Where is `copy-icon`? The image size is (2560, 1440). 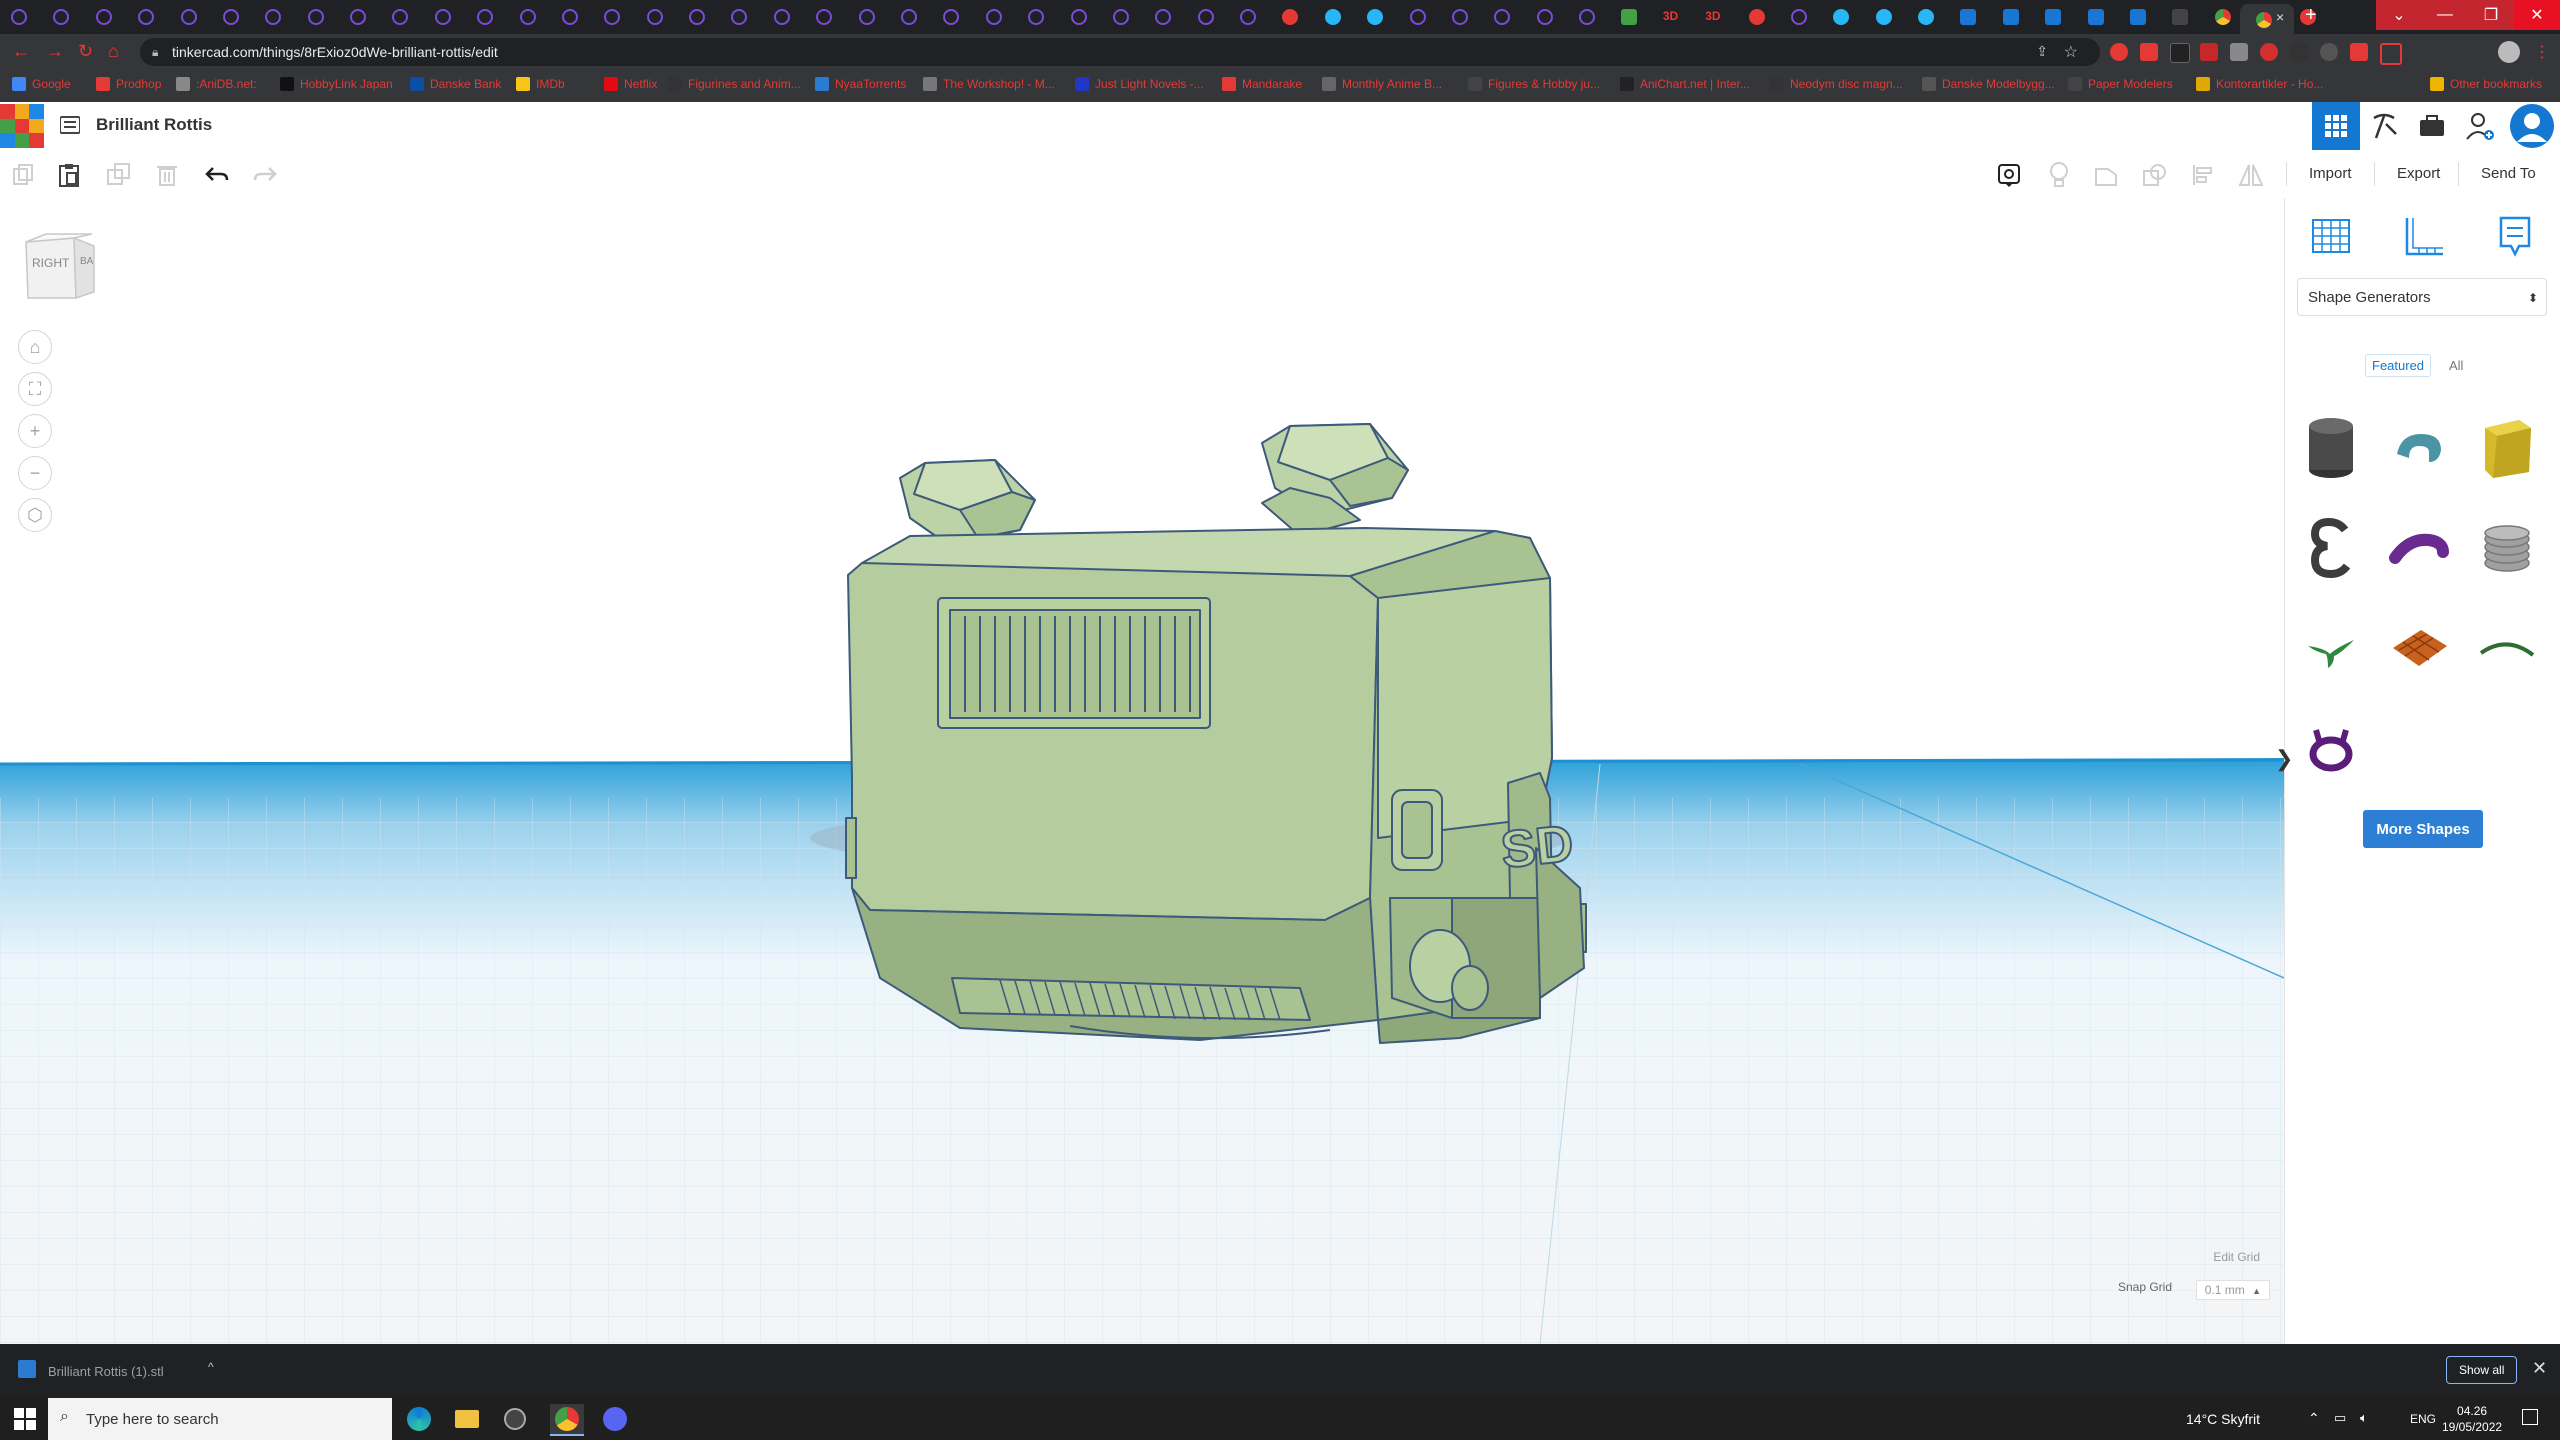
copy-icon is located at coordinates (23, 175).